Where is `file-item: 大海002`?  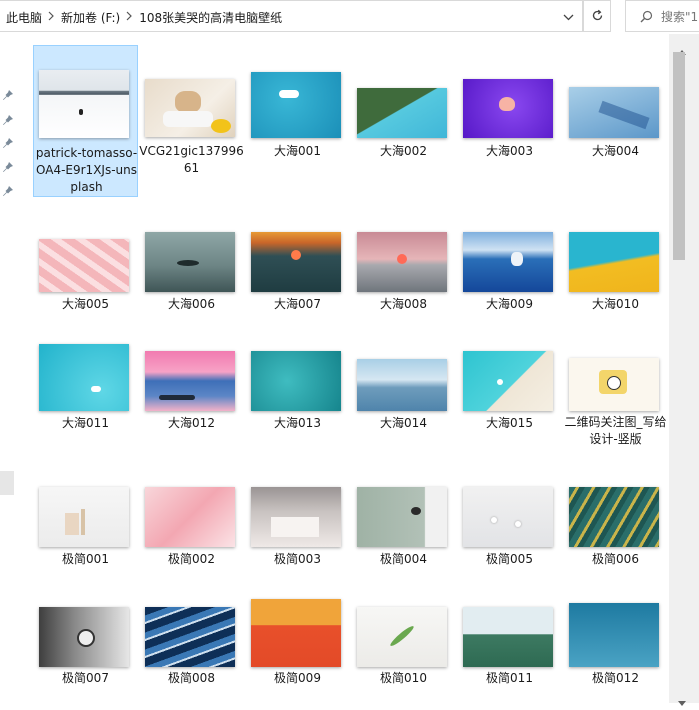 file-item: 大海002 is located at coordinates (403, 121).